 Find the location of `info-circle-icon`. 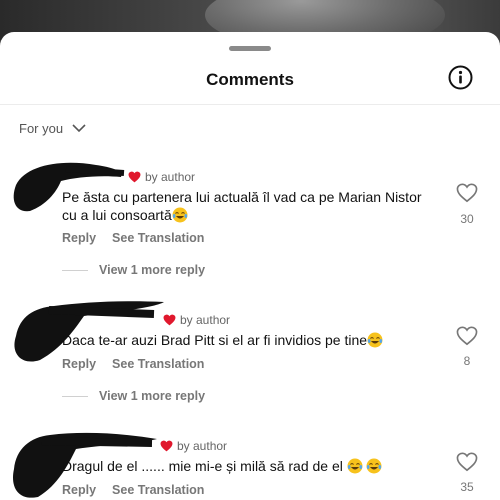

info-circle-icon is located at coordinates (460, 77).